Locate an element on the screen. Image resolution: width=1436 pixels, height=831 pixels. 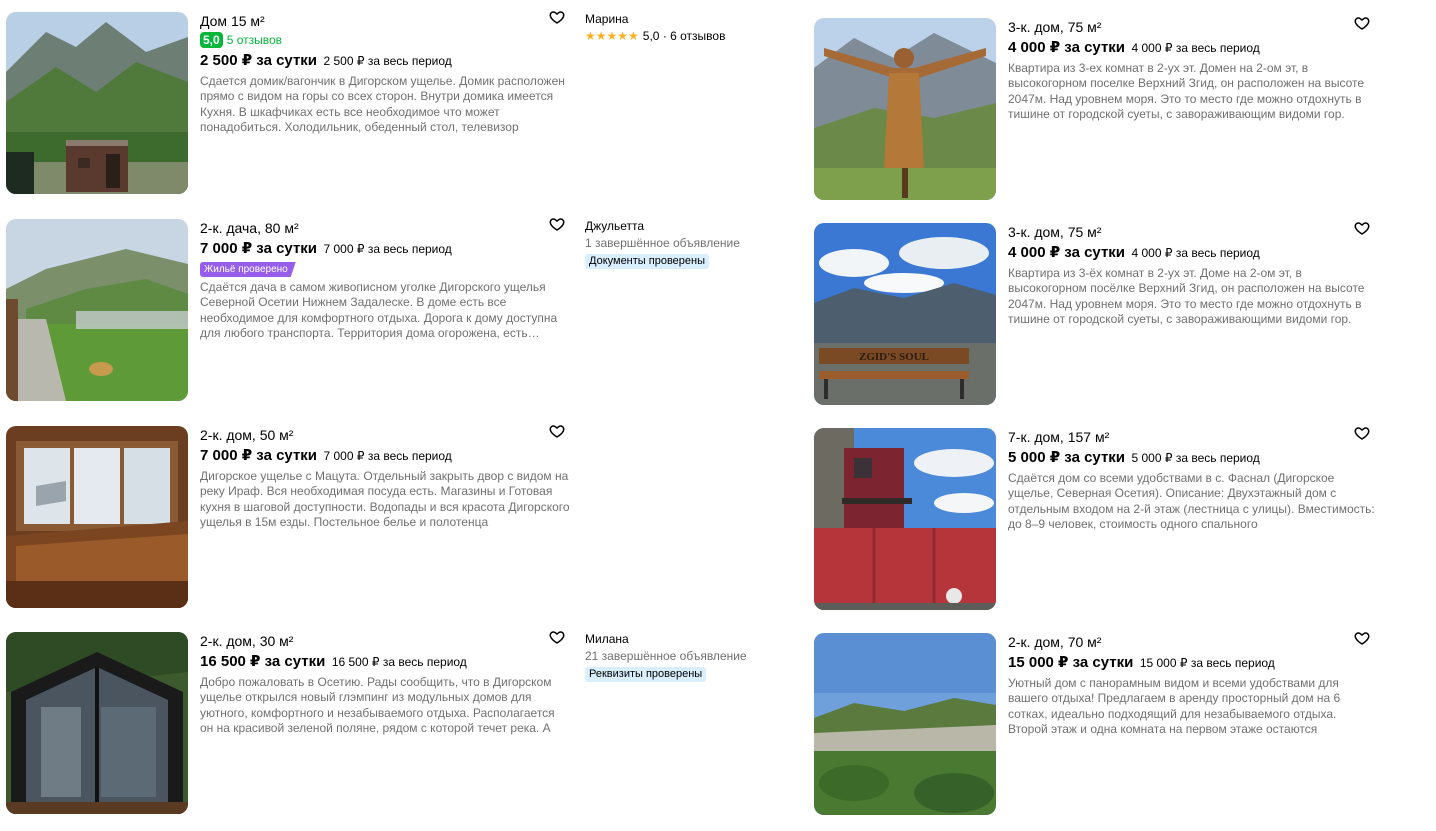
listing-title: 2-к. дом, 70 м² is located at coordinates (1193, 642).